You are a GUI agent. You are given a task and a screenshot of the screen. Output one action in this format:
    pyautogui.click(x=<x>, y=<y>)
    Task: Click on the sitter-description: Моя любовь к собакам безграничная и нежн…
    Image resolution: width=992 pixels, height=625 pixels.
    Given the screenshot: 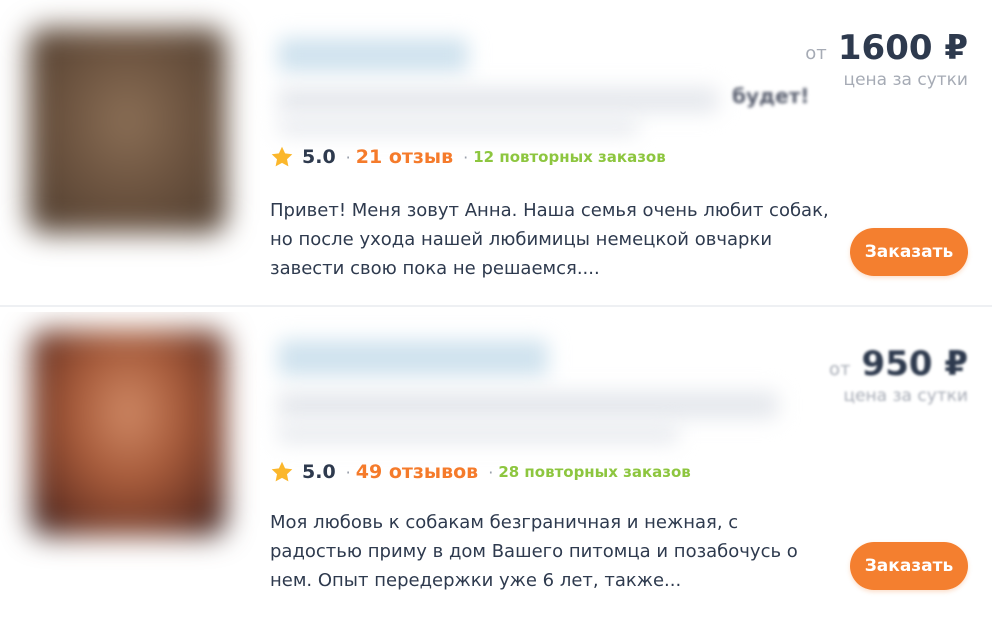 What is the action you would take?
    pyautogui.click(x=534, y=551)
    